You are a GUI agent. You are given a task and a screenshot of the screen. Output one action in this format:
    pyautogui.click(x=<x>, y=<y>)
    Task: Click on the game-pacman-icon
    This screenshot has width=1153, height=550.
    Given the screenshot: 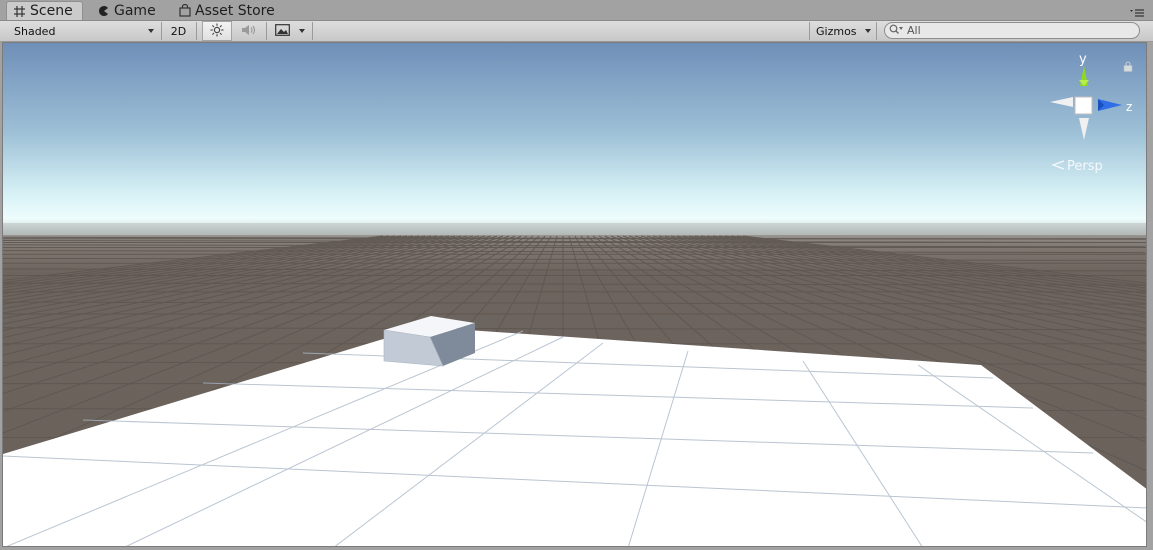 What is the action you would take?
    pyautogui.click(x=104, y=11)
    